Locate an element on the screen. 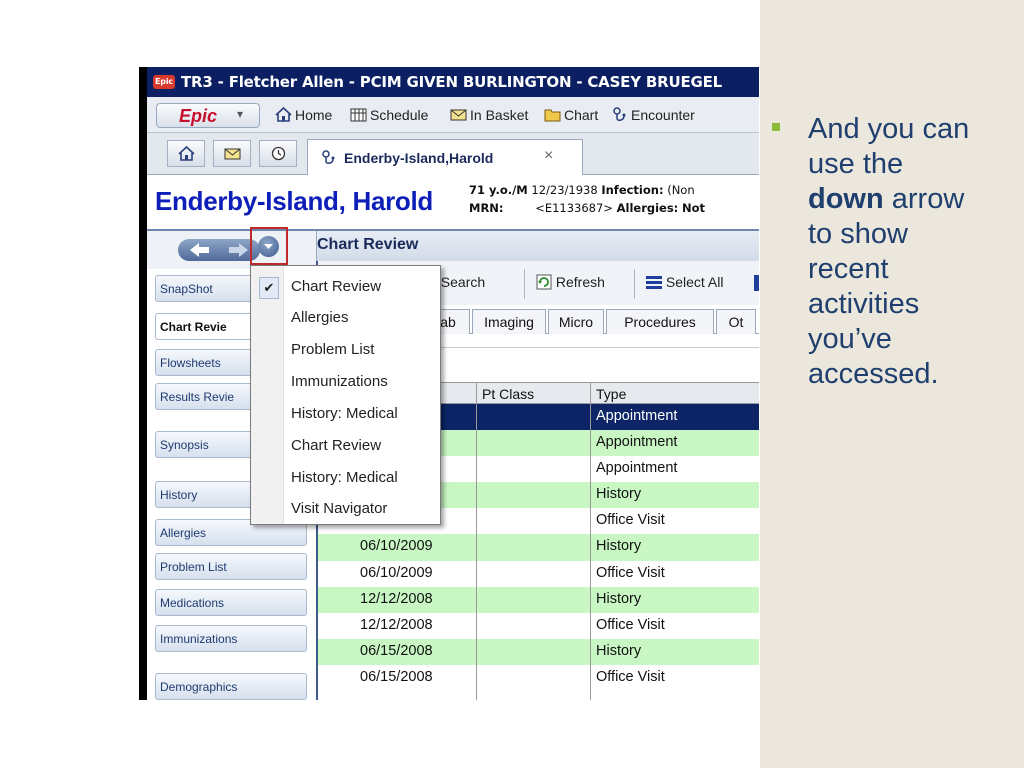 This screenshot has width=1024, height=768. home-tab-button is located at coordinates (186, 153).